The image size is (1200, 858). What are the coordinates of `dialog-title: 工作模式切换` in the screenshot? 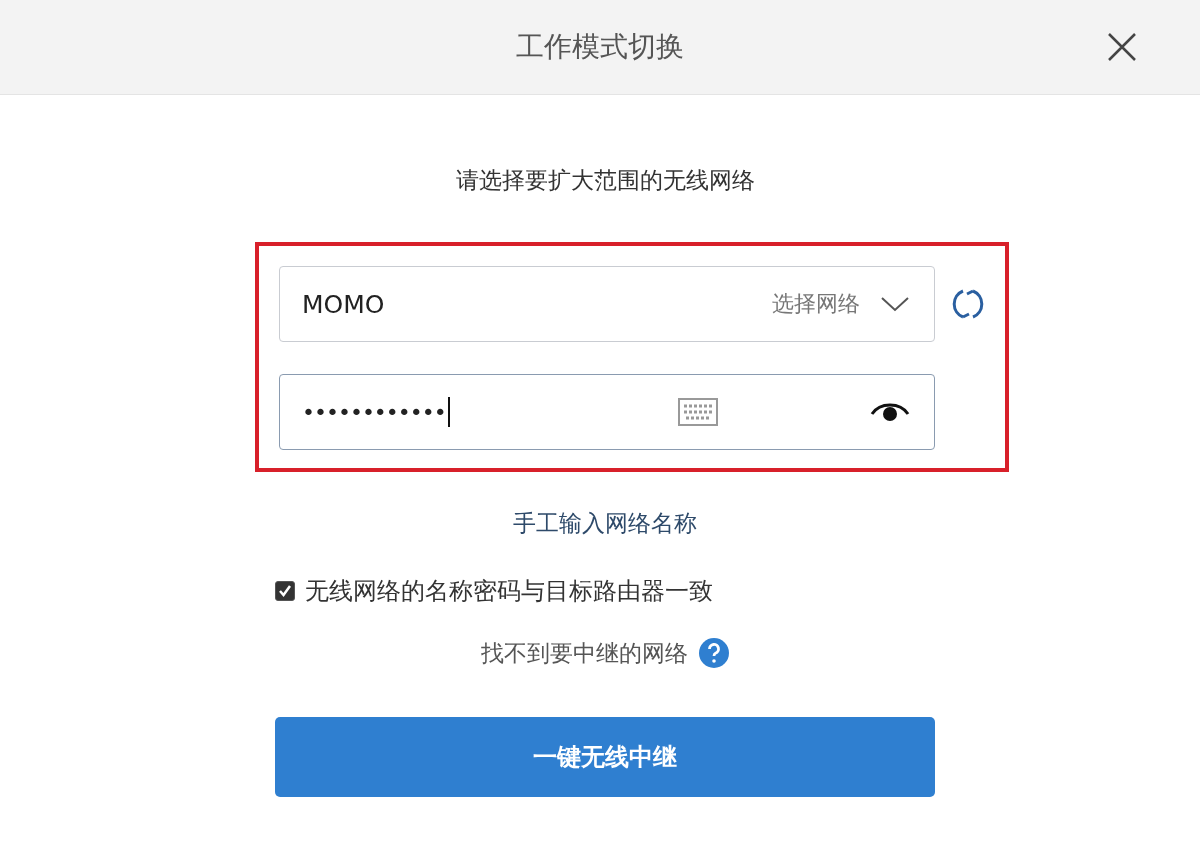 It's located at (600, 47).